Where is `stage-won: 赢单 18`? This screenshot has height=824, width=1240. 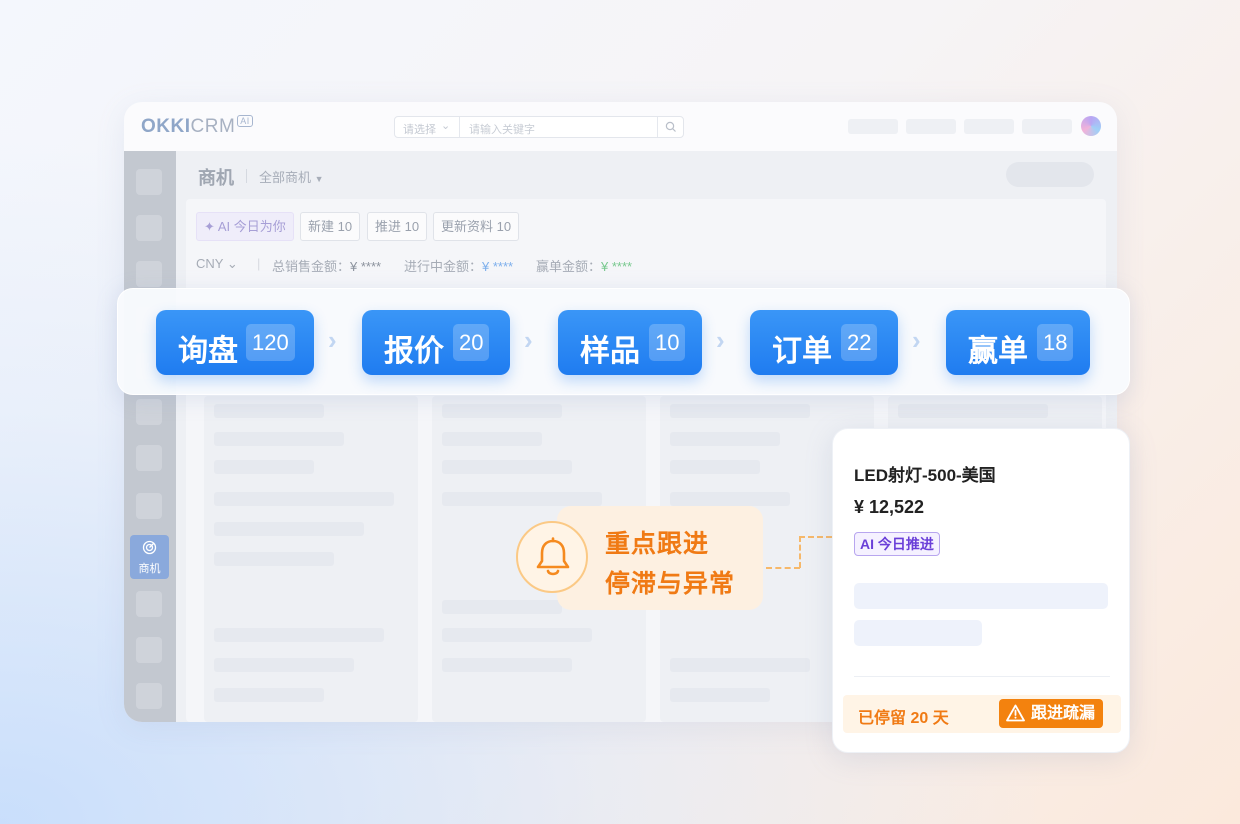 stage-won: 赢单 18 is located at coordinates (1018, 342).